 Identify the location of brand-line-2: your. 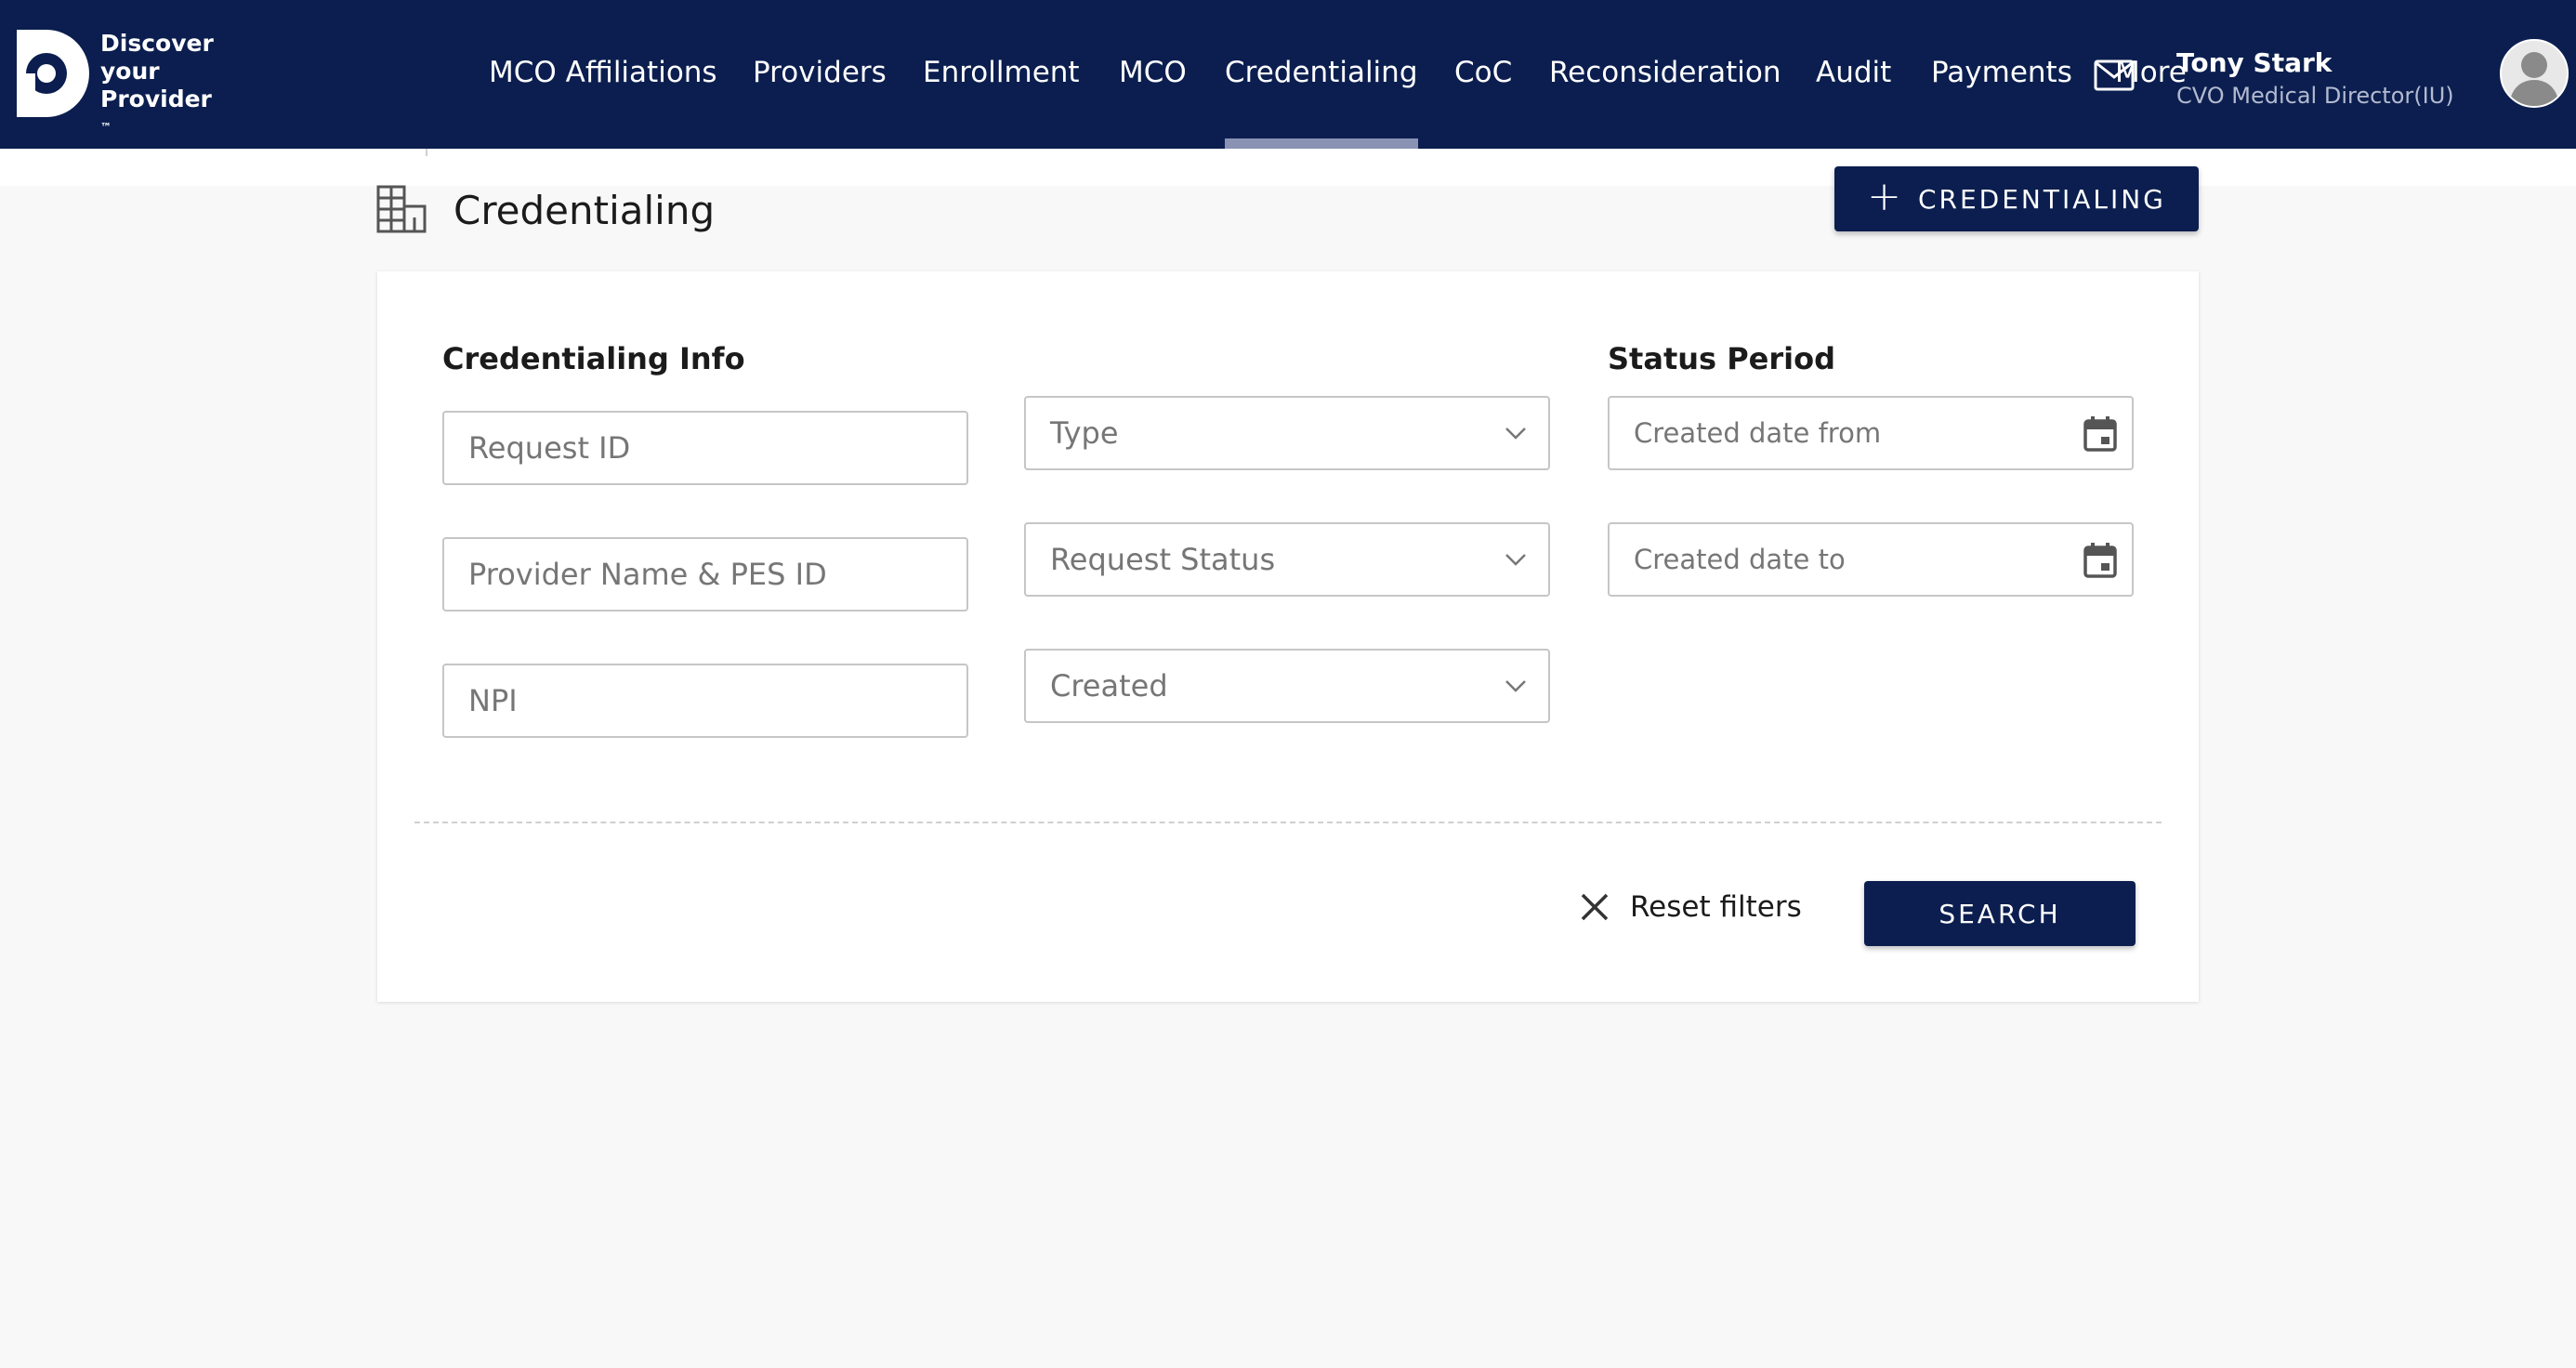
(130, 71).